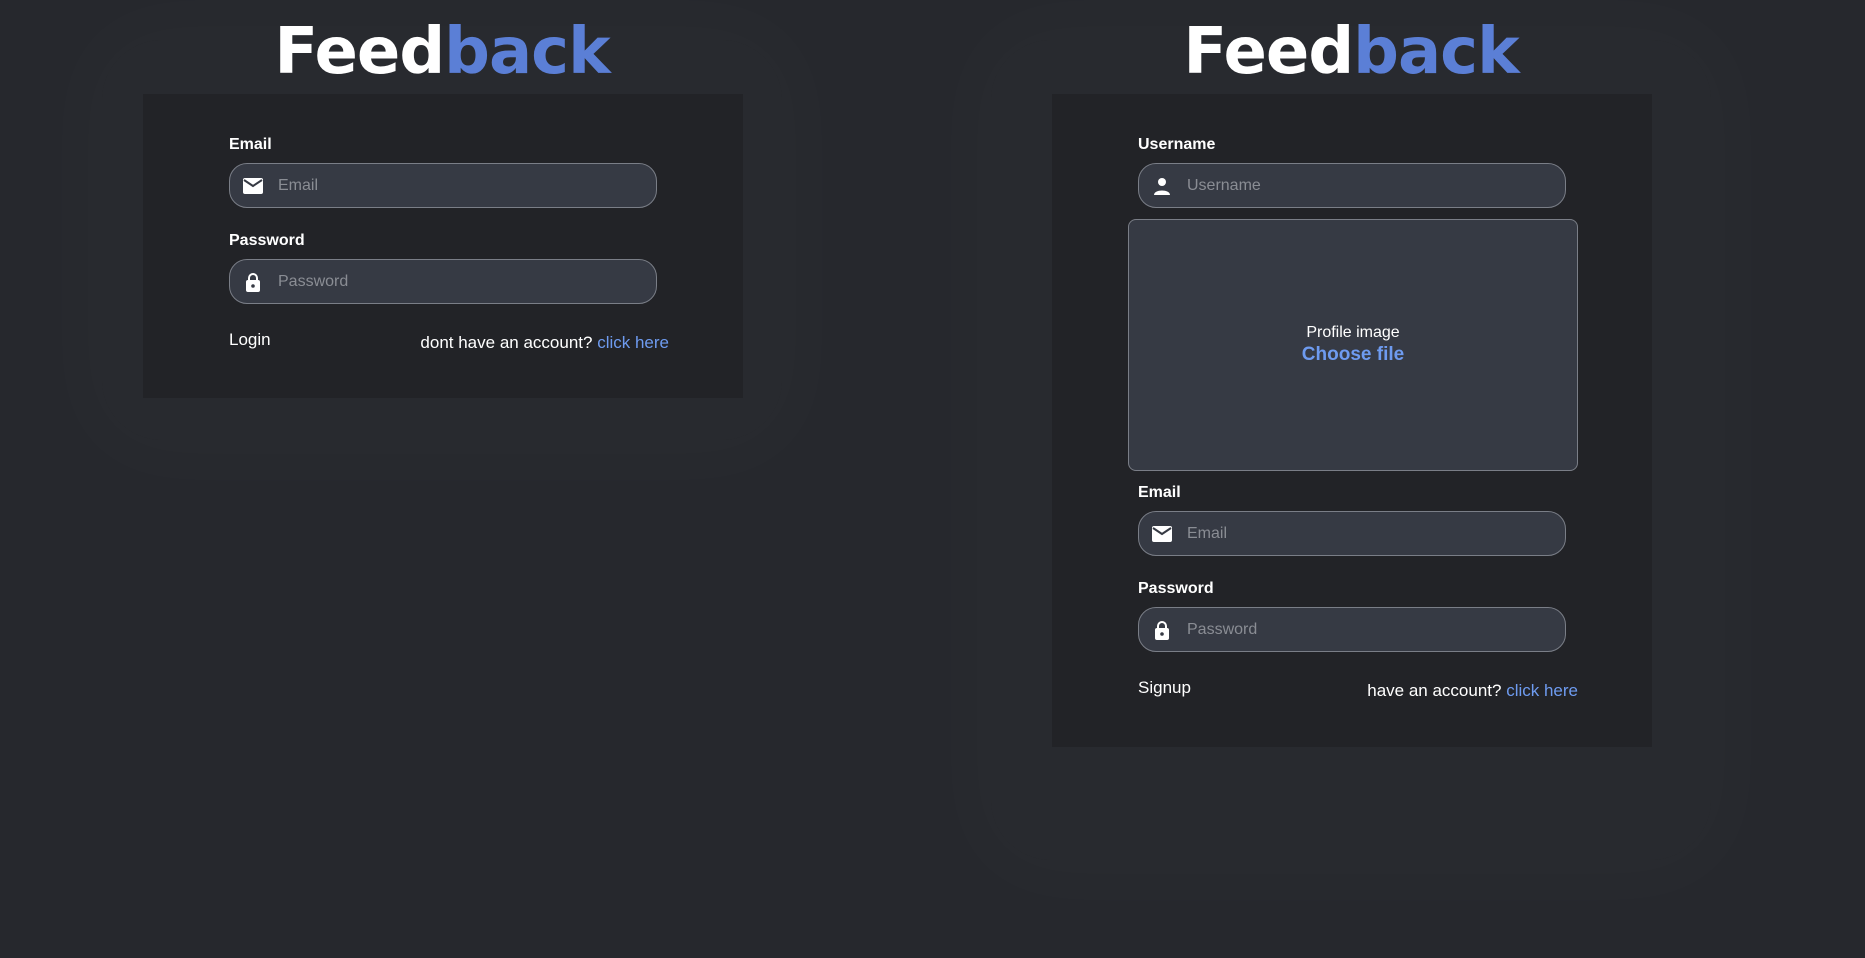  I want to click on user-icon, so click(1162, 186).